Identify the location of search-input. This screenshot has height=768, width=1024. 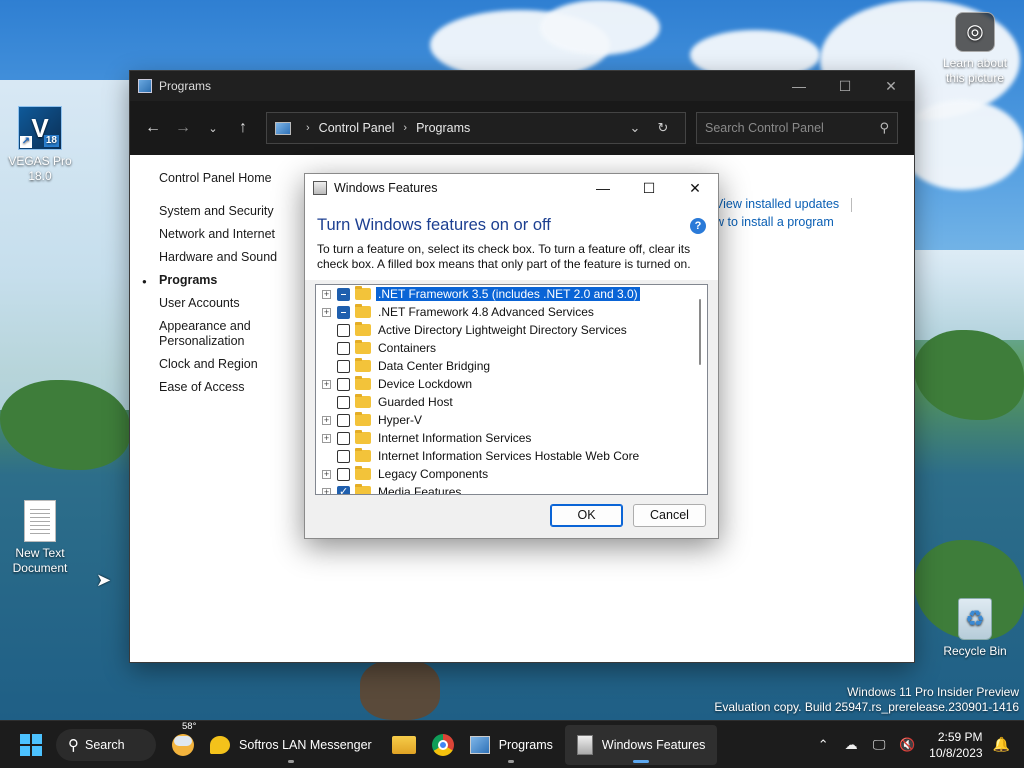
(792, 128).